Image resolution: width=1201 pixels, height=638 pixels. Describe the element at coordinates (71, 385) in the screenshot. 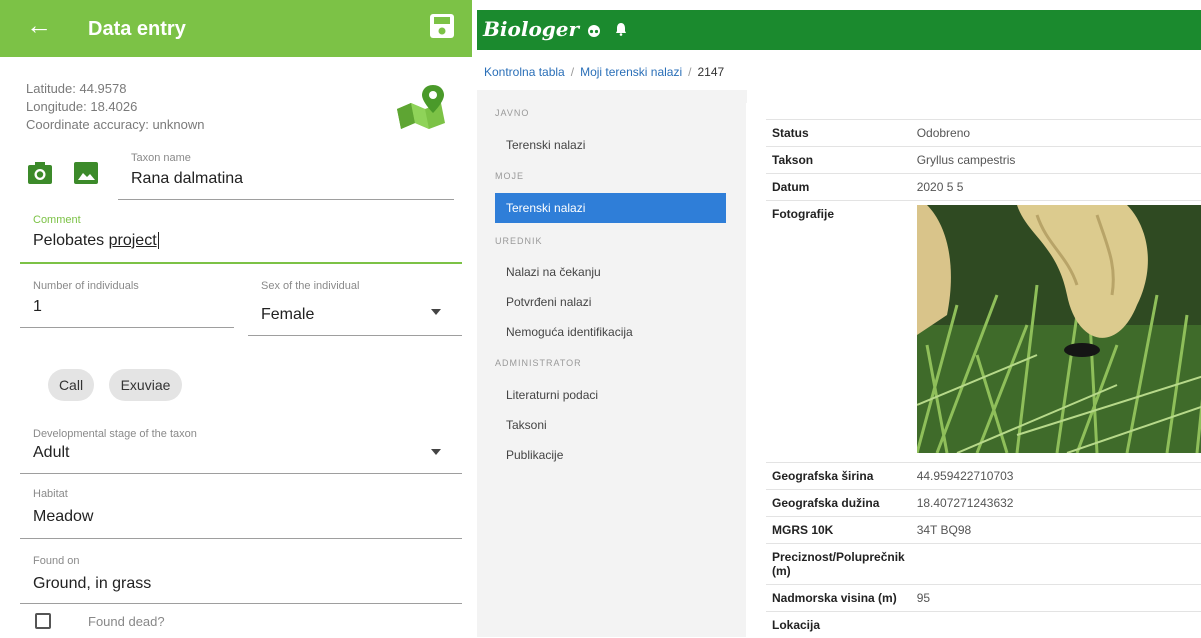

I see `chip-call: Call` at that location.